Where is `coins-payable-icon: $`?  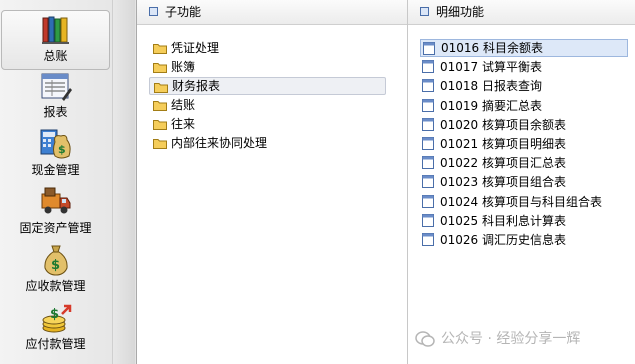
coins-payable-icon: $ is located at coordinates (56, 318).